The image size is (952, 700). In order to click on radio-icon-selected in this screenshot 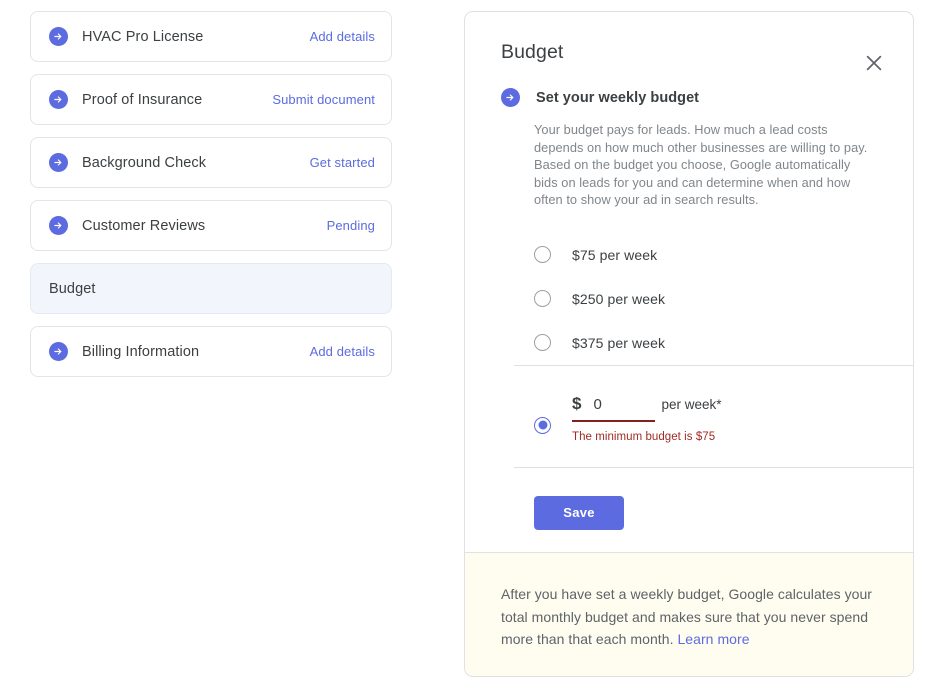, I will do `click(542, 425)`.